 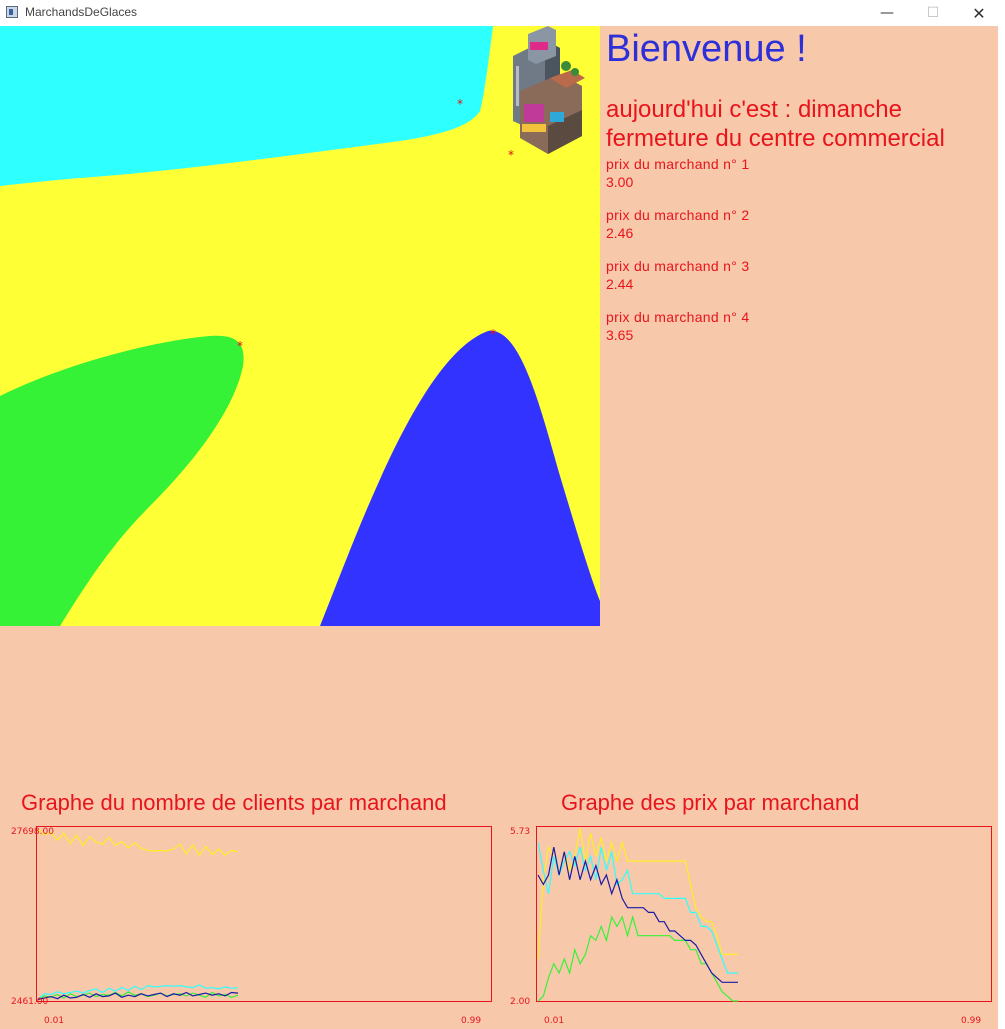 I want to click on window-right-edge, so click(x=1001, y=527).